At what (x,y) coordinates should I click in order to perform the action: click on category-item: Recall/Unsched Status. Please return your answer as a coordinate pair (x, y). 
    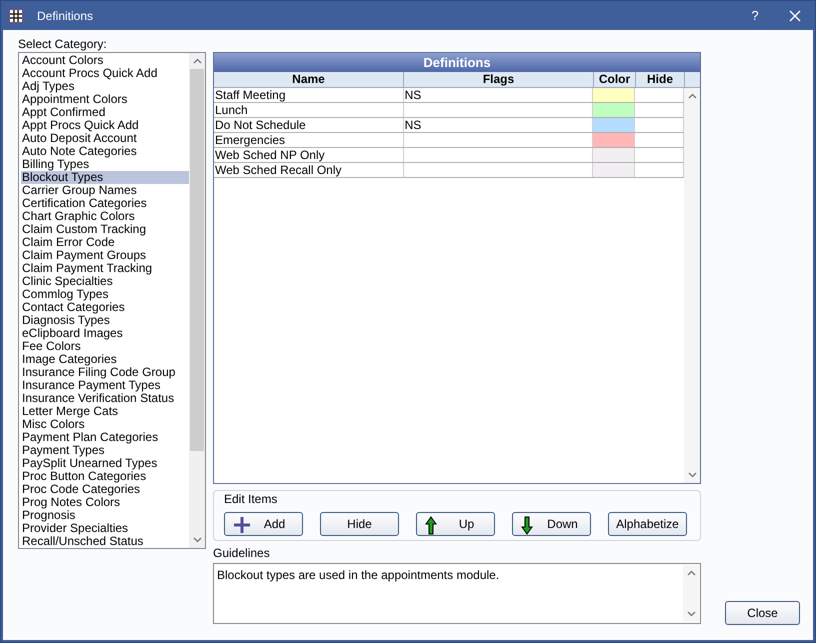
    Looking at the image, I should click on (105, 541).